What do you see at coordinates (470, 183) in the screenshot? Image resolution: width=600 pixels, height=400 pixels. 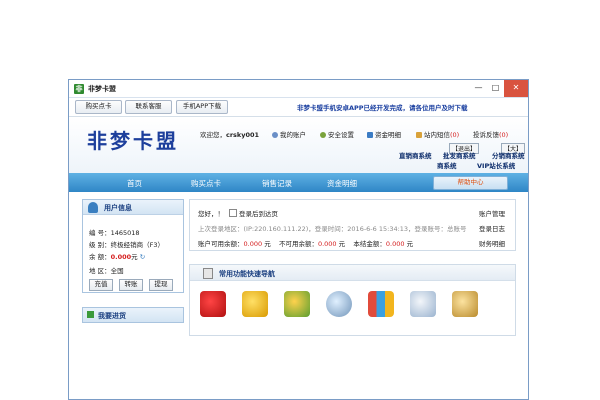 I see `help-center-button: 帮助中心` at bounding box center [470, 183].